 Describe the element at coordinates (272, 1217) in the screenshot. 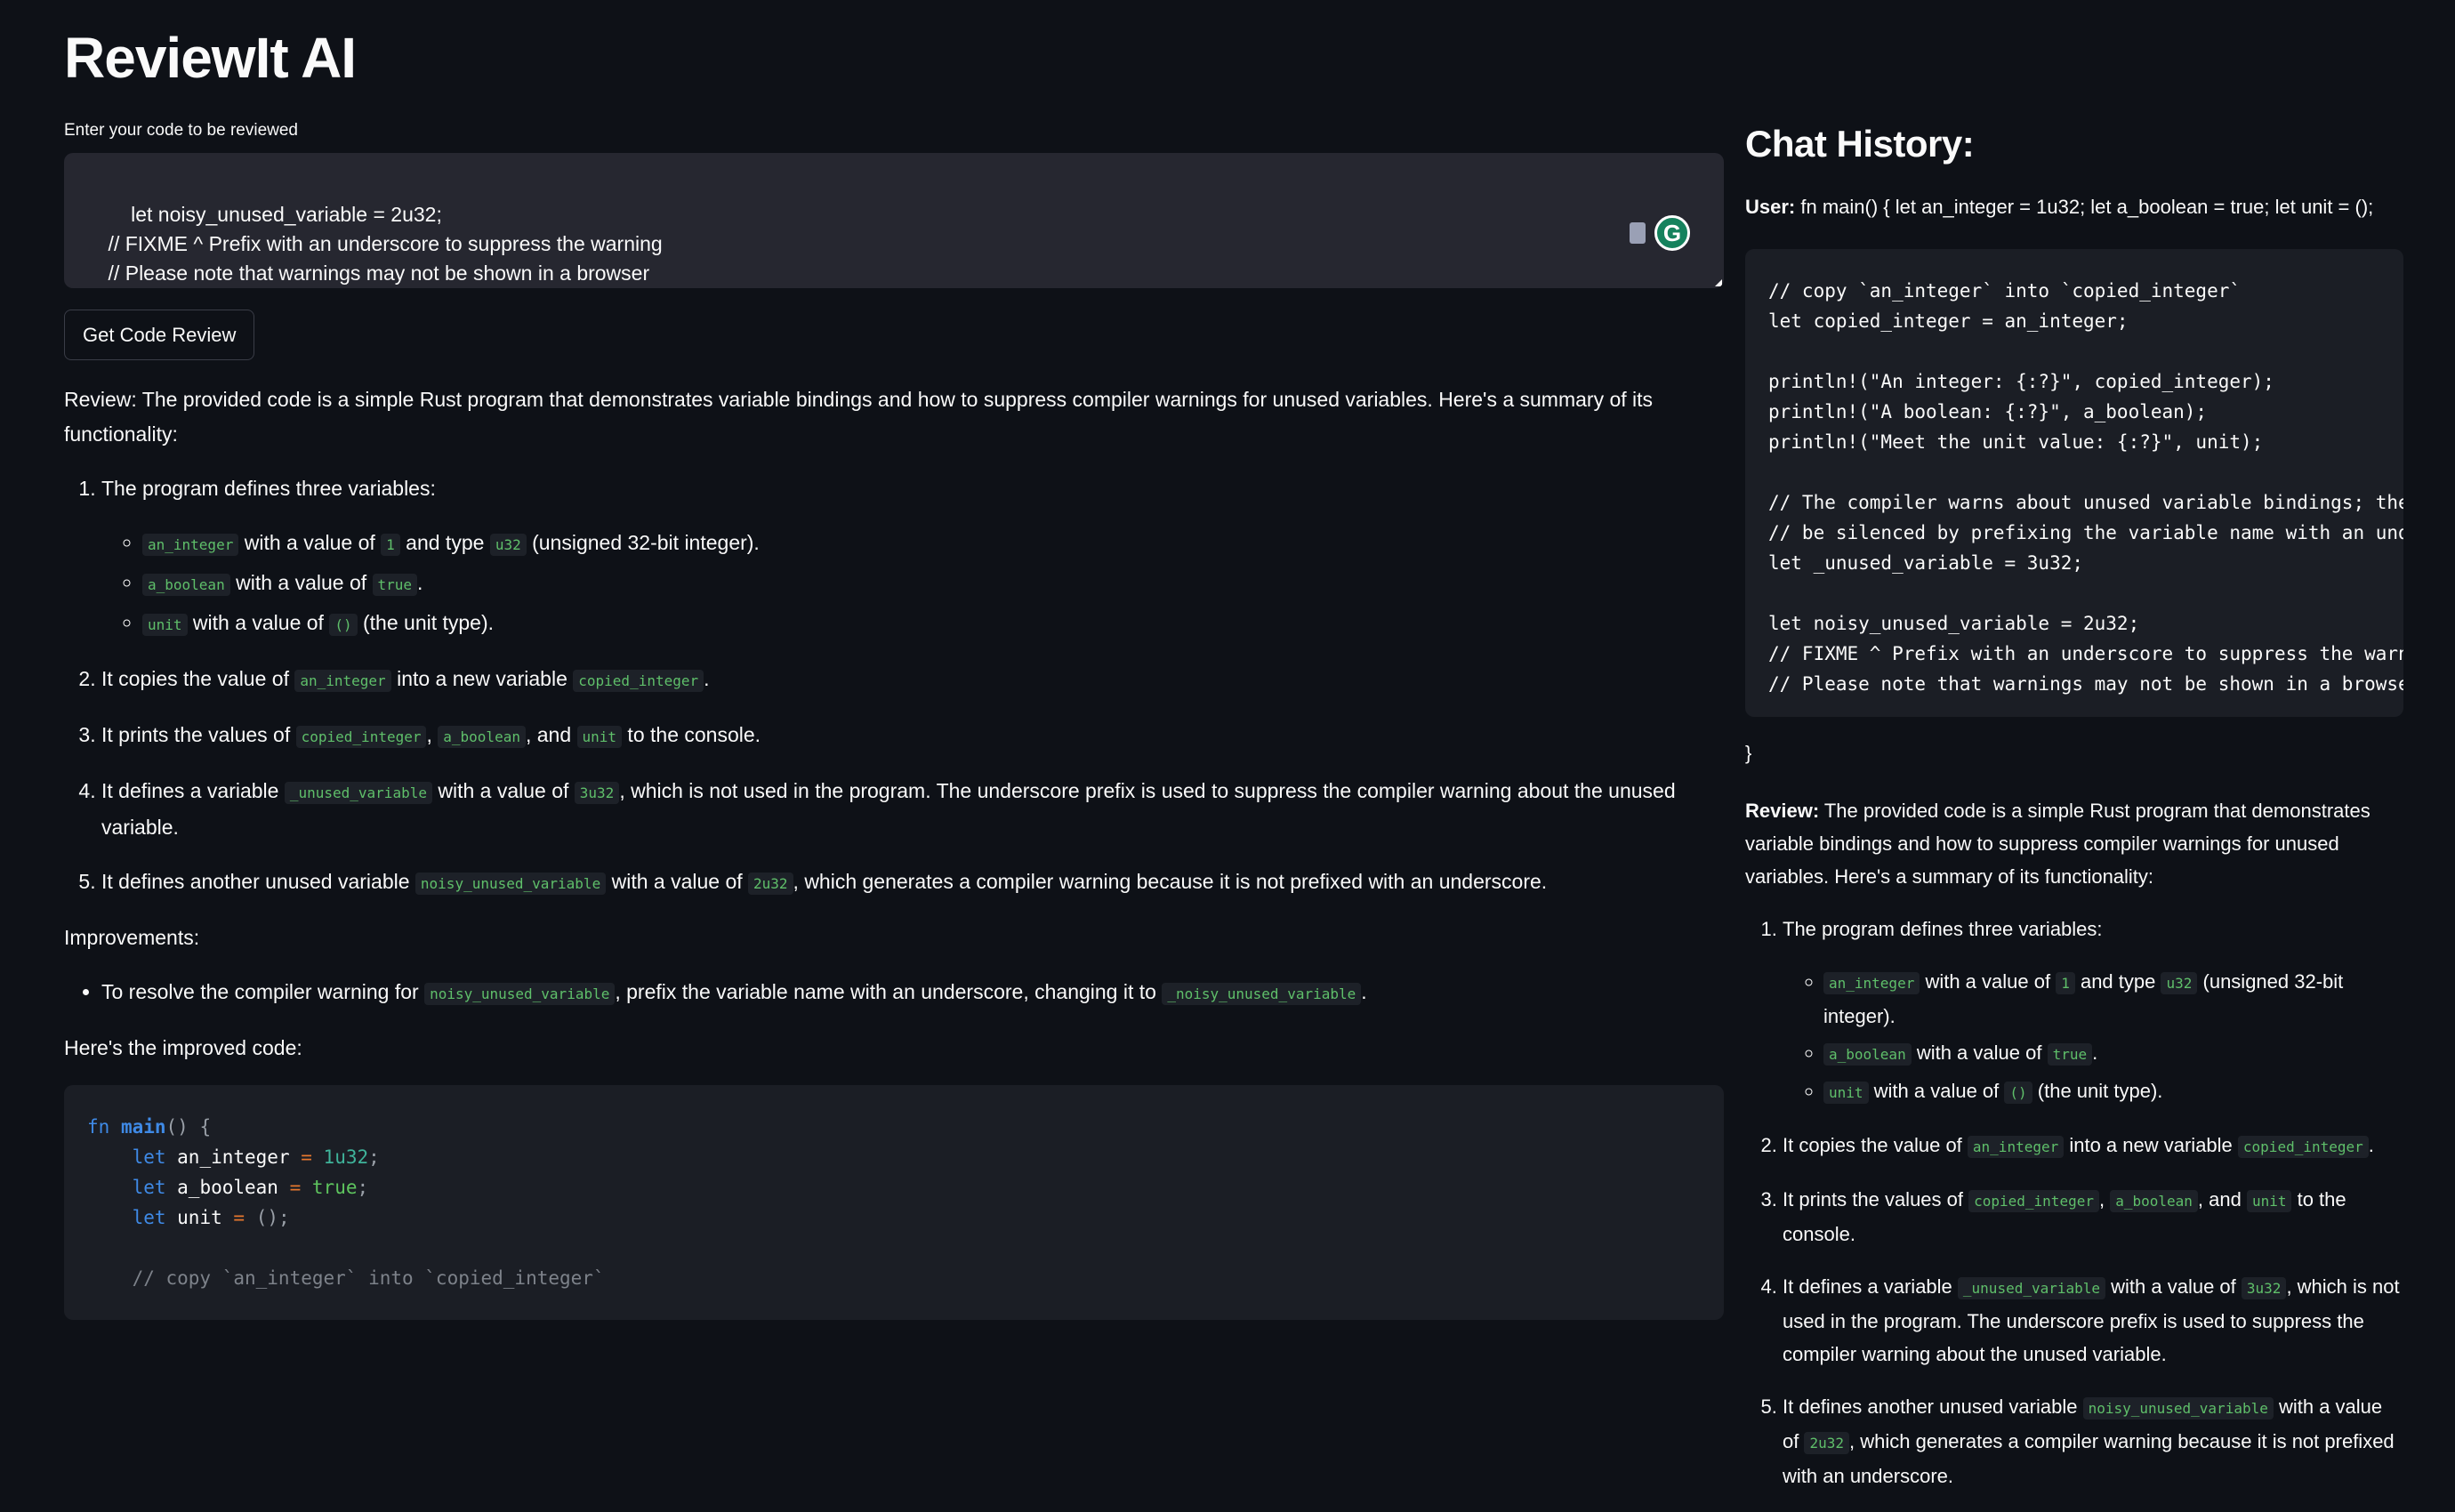

I see `code-token: ();` at that location.